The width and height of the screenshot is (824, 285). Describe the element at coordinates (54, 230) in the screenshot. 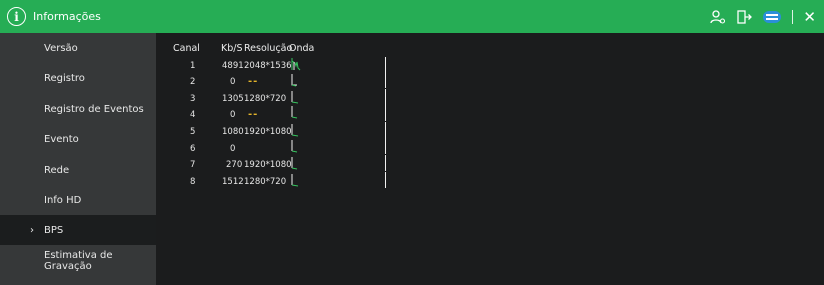

I see `sidebar-item-label: BPS` at that location.